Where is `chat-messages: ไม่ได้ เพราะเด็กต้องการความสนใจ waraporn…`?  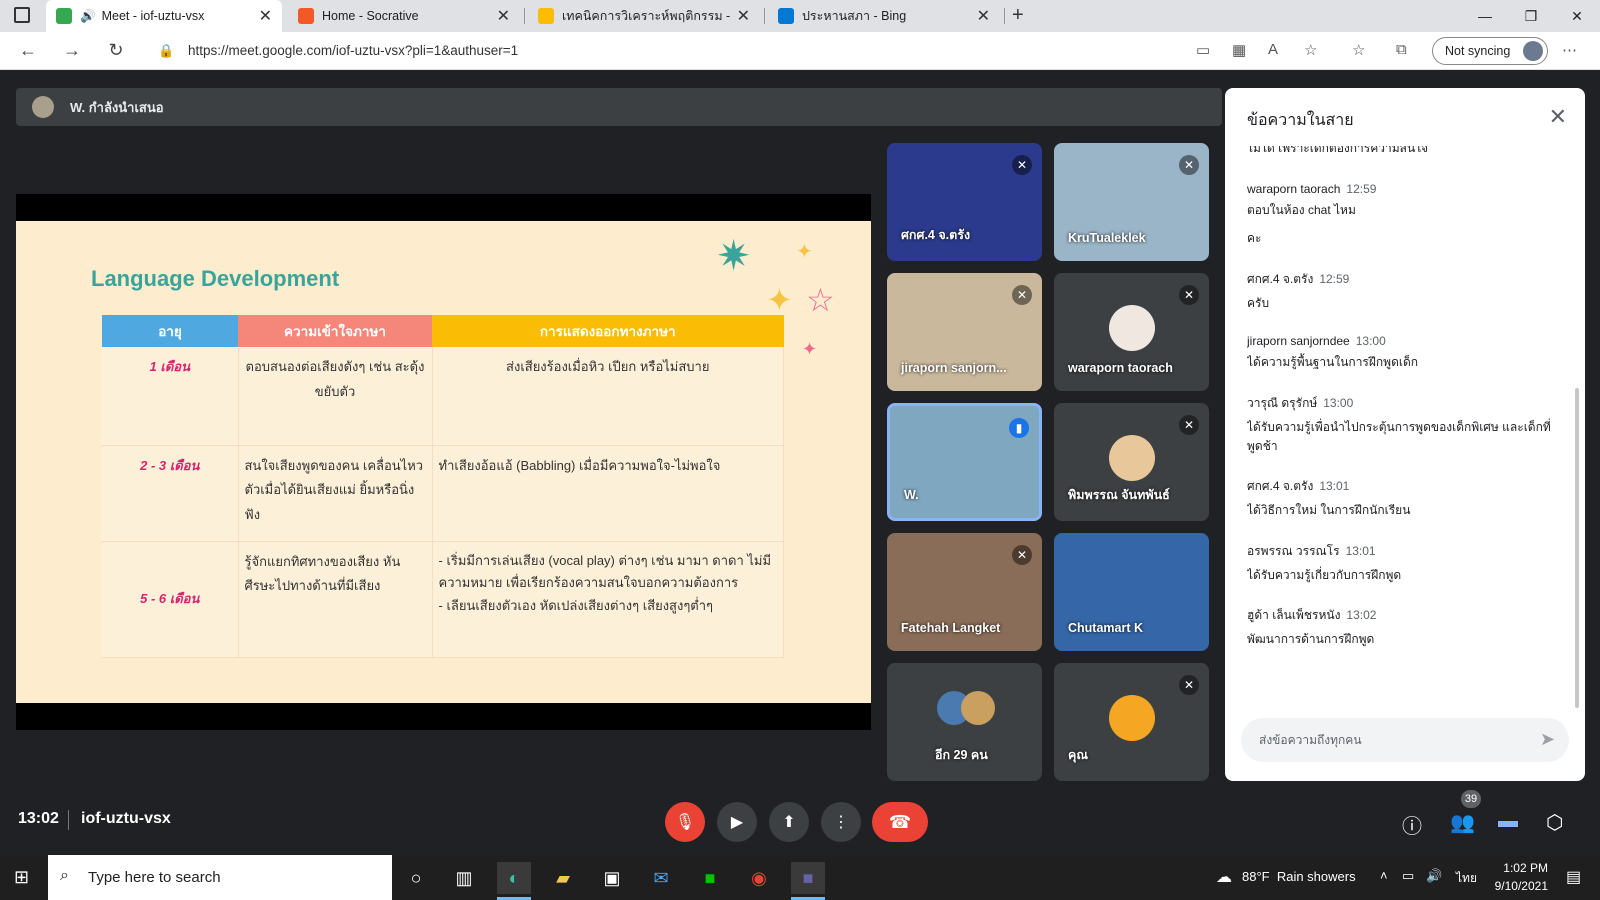
chat-messages: ไม่ได้ เพราะเด็กต้องการความสนใจ waraporn… is located at coordinates (1405, 456).